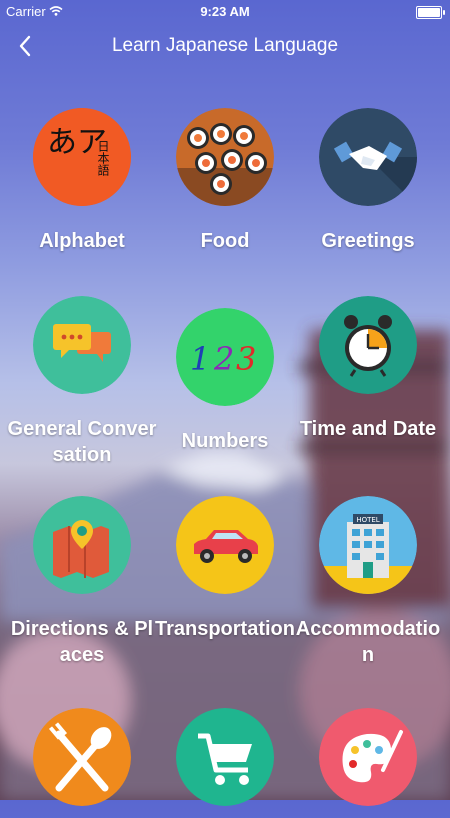 The image size is (450, 818). Describe the element at coordinates (82, 345) in the screenshot. I see `chat-bubbles-icon` at that location.